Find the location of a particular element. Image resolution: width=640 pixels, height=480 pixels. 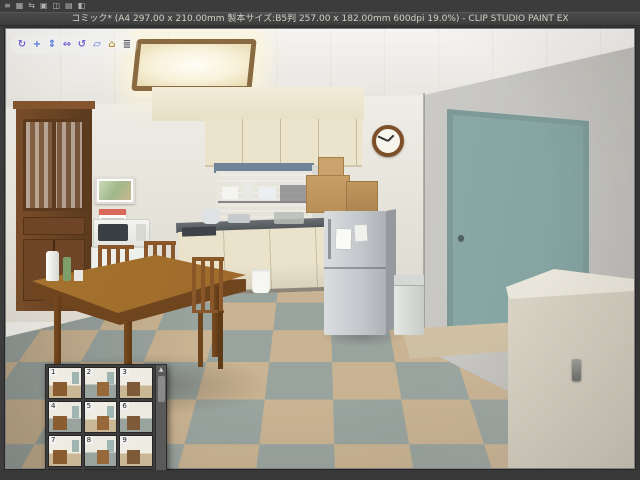

camera-pan-icon: + is located at coordinates (37, 44).